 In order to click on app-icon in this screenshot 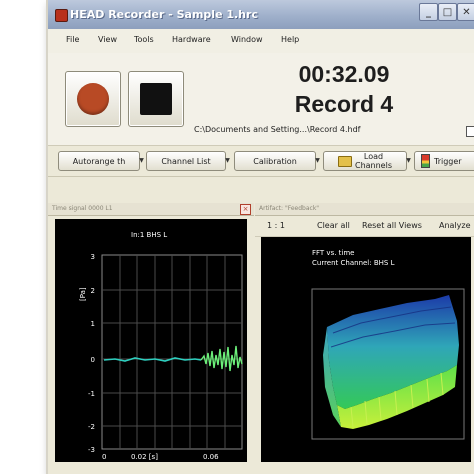, I will do `click(61, 15)`.